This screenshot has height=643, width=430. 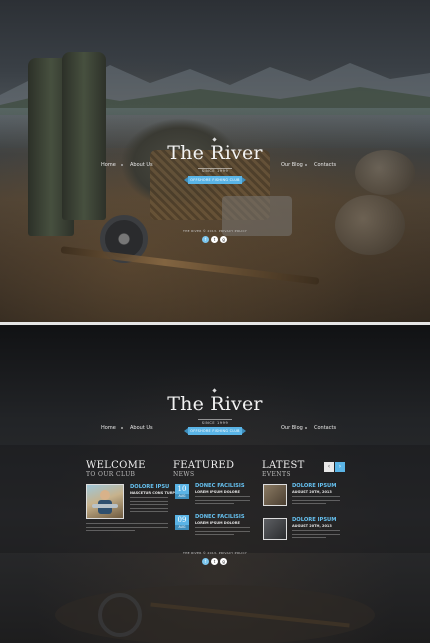 I want to click on rod-image, so click(x=190, y=265).